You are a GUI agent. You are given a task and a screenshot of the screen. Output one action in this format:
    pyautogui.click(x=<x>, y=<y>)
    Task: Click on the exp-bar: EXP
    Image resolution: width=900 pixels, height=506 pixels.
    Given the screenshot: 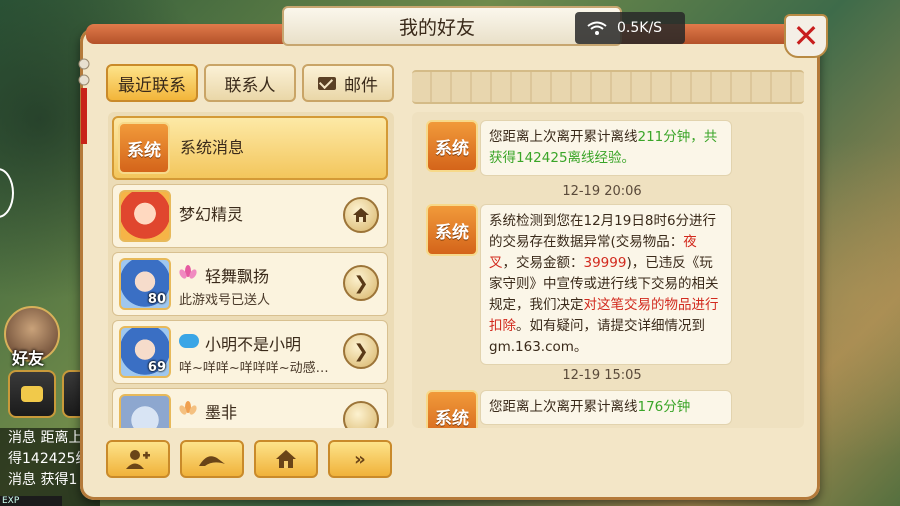 What is the action you would take?
    pyautogui.click(x=31, y=501)
    